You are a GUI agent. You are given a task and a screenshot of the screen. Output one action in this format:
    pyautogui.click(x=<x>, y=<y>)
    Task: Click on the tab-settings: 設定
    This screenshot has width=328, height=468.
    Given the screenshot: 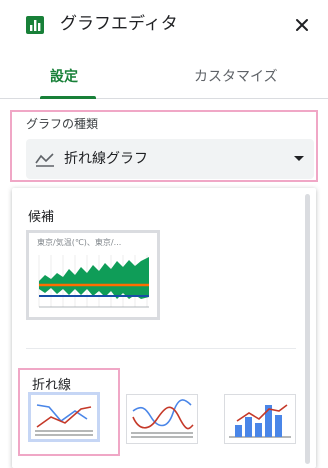 What is the action you would take?
    pyautogui.click(x=64, y=77)
    